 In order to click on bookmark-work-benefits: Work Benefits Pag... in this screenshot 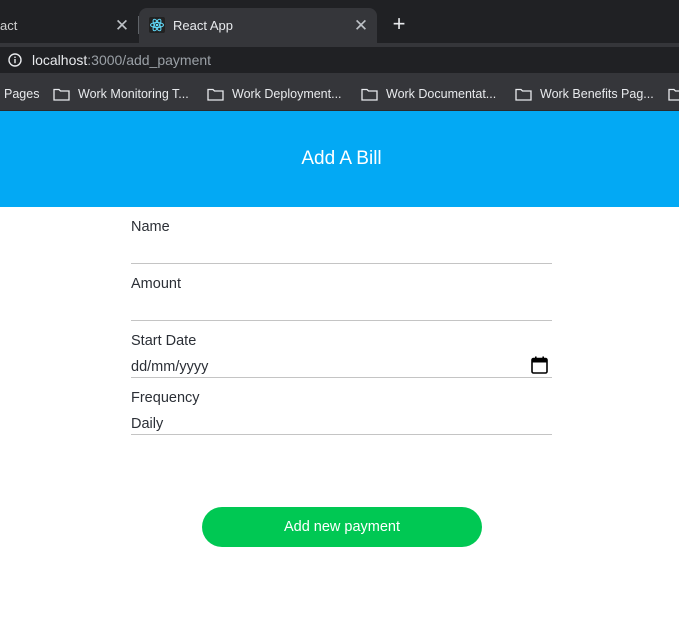, I will do `click(584, 94)`.